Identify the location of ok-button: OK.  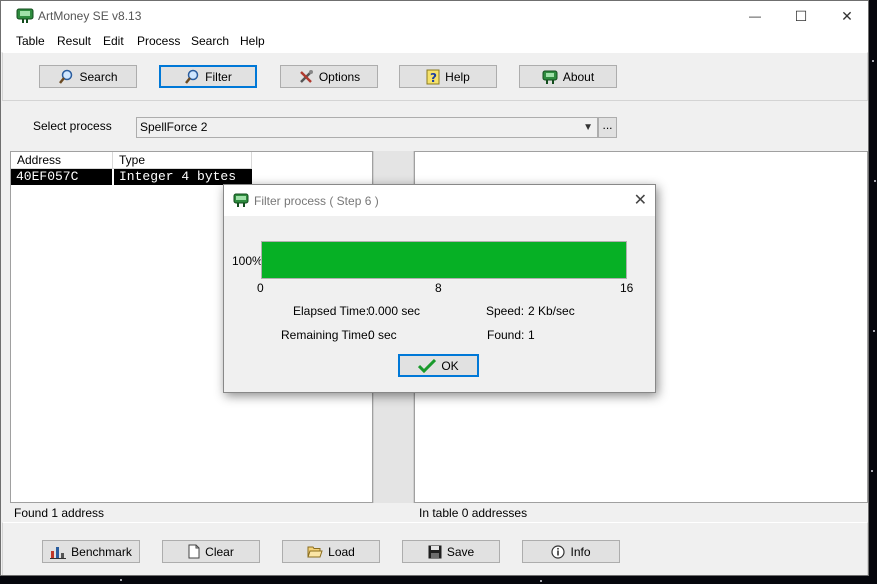
(438, 365).